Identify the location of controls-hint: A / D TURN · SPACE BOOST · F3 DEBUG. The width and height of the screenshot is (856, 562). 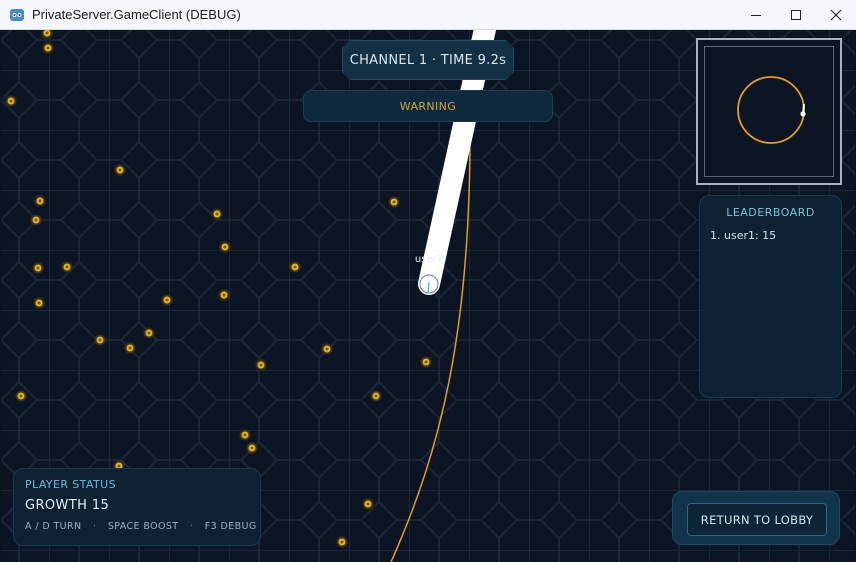
(141, 526).